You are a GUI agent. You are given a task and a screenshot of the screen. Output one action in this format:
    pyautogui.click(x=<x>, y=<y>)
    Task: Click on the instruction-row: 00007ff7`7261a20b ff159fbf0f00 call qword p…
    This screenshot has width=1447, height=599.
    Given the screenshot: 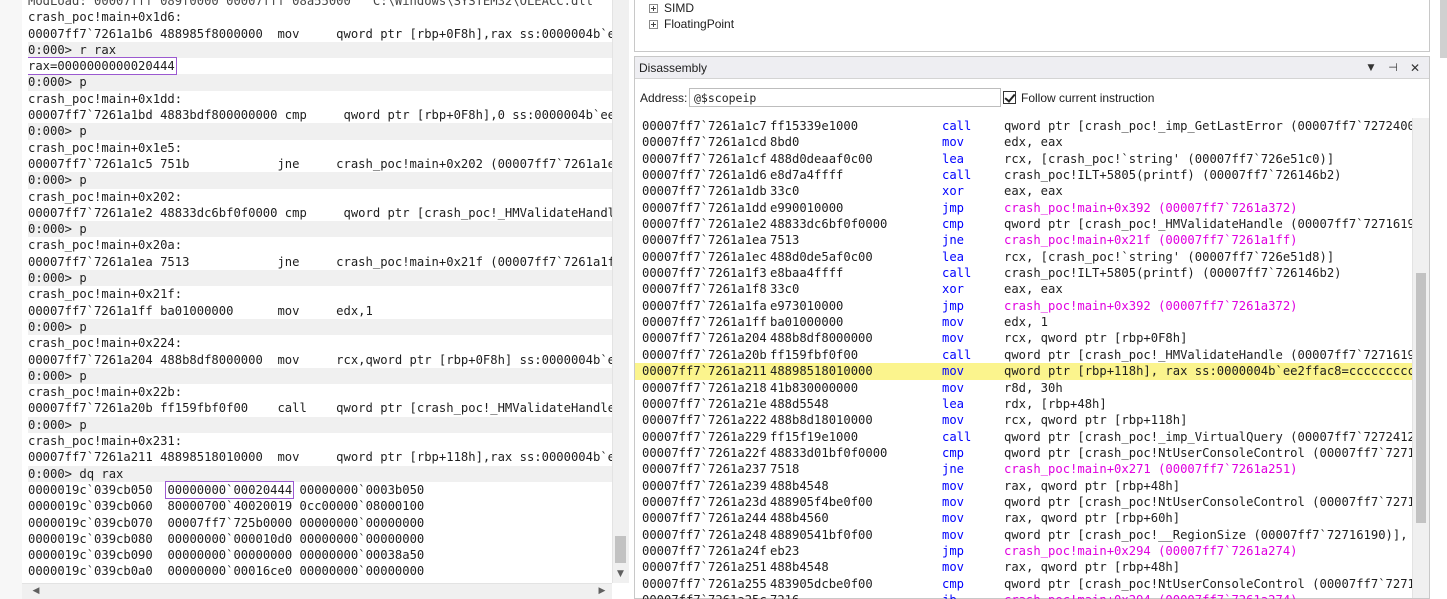 What is the action you would take?
    pyautogui.click(x=1023, y=355)
    